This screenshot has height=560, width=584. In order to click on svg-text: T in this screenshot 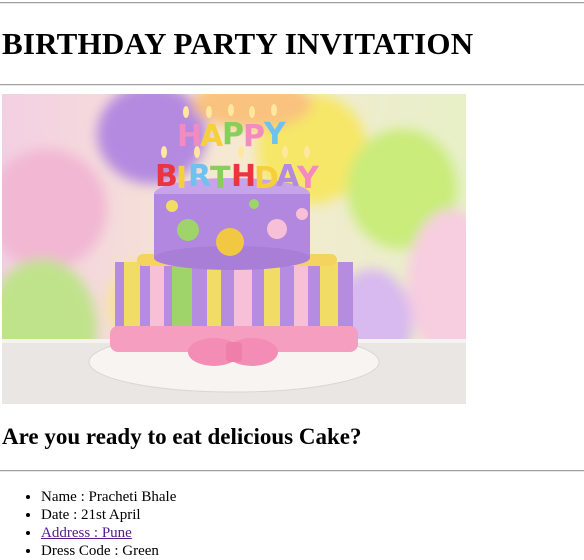, I will do `click(220, 178)`.